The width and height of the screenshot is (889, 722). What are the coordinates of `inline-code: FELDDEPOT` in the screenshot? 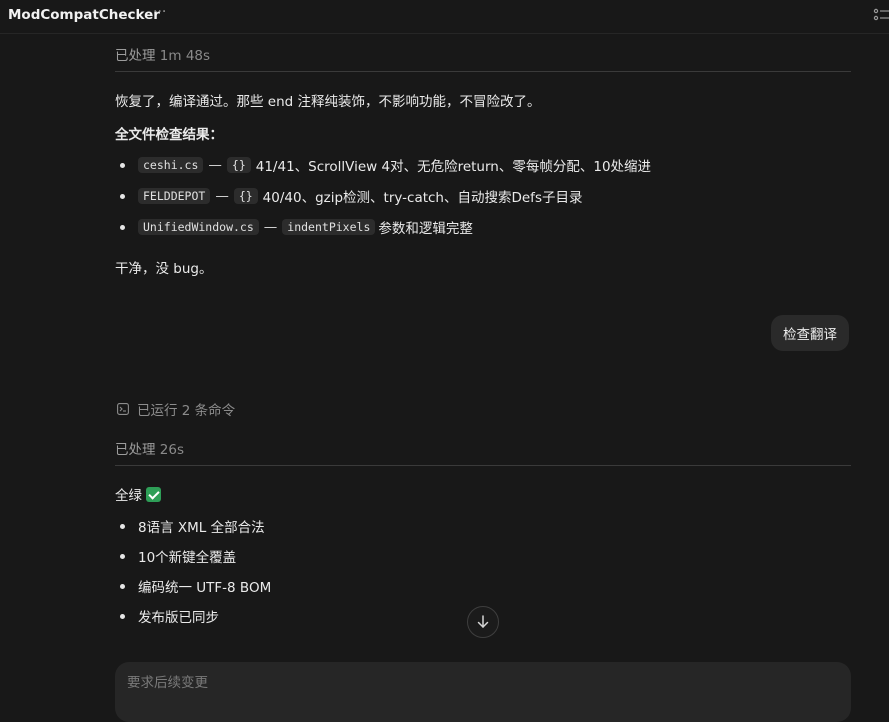 It's located at (174, 196).